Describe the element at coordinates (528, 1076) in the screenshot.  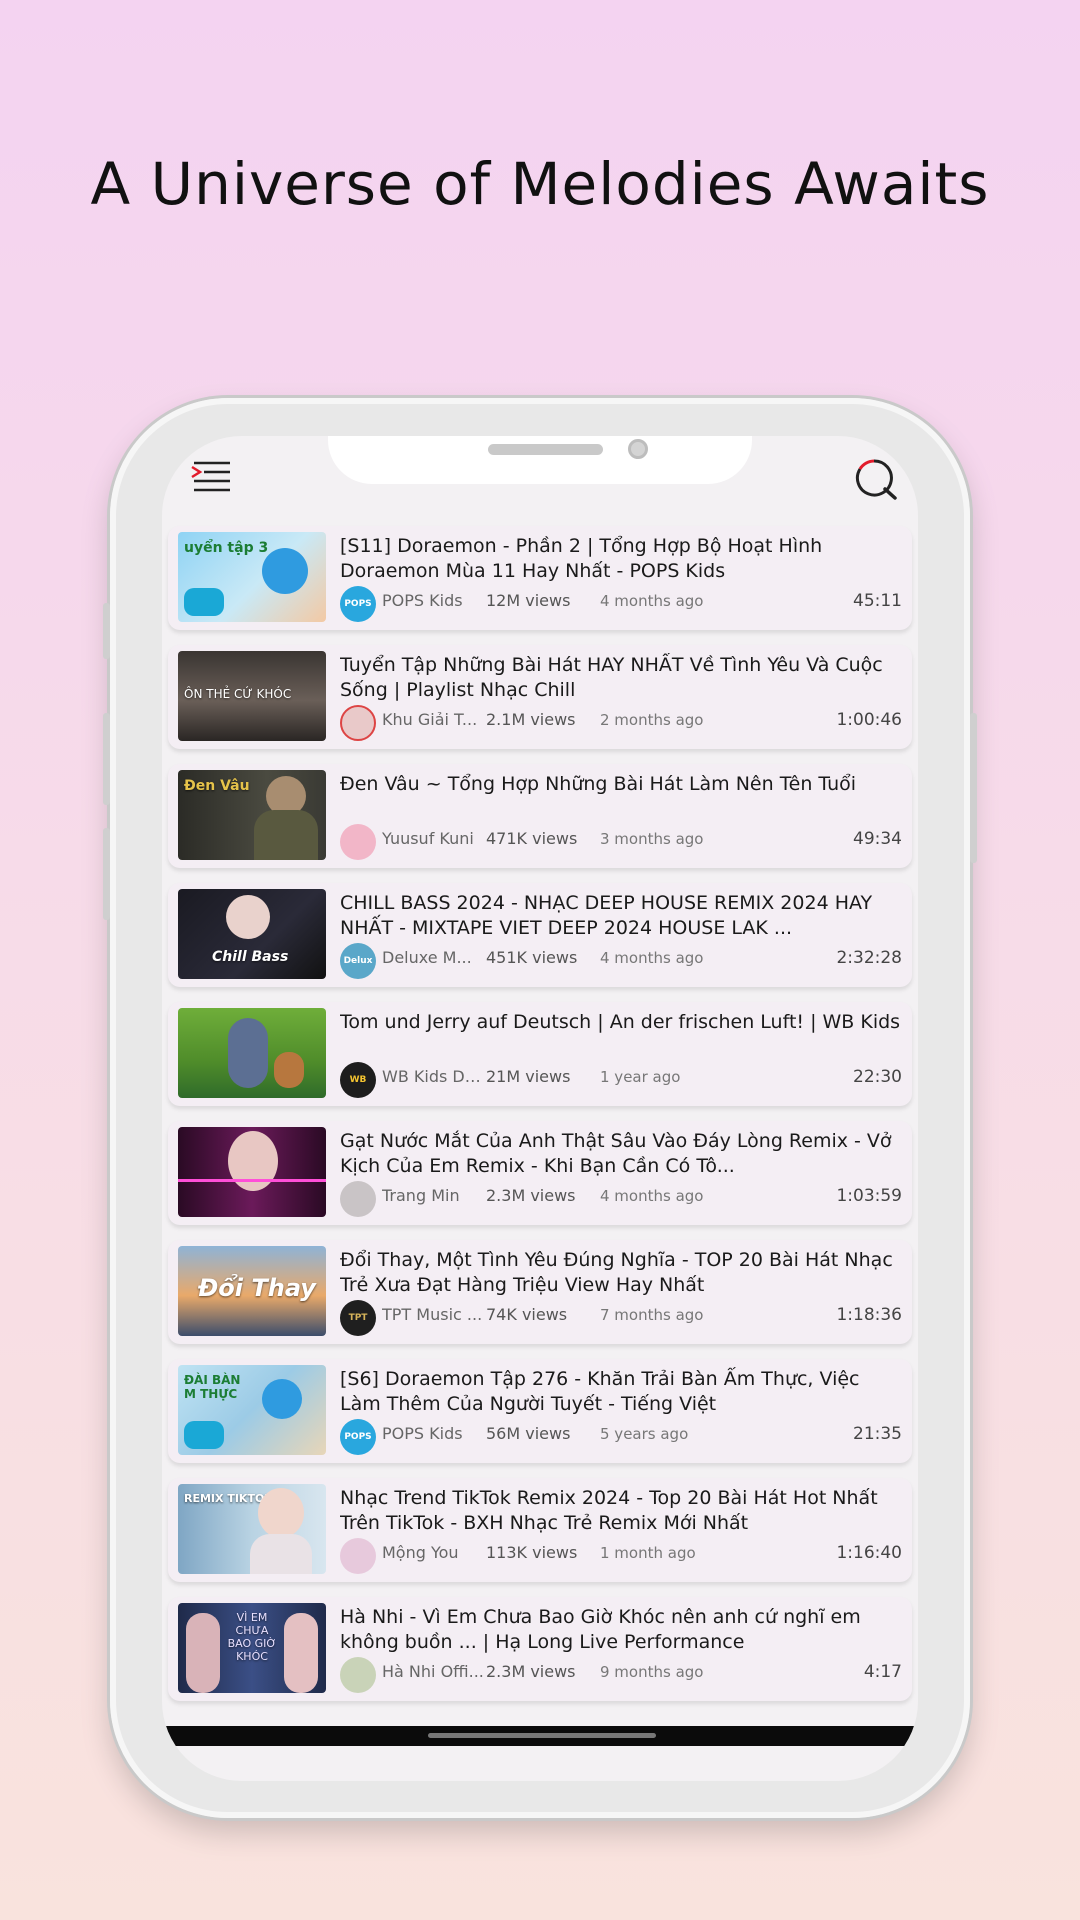
I see `view-count: 21M views` at that location.